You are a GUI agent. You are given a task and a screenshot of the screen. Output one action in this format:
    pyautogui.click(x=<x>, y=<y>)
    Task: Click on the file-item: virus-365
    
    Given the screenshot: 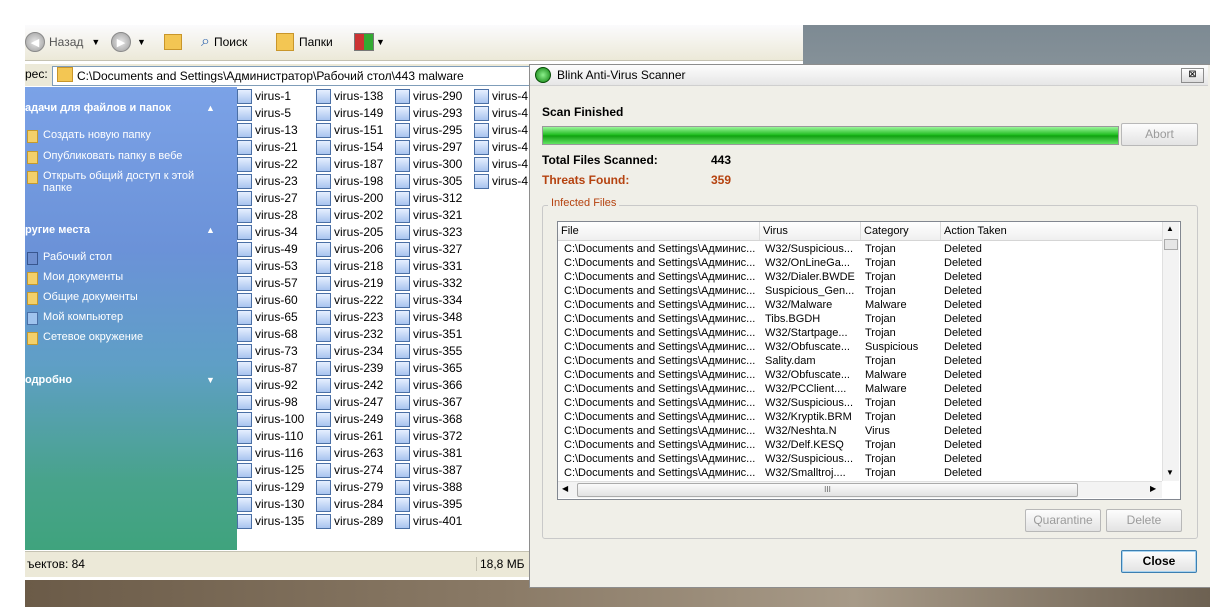 What is the action you would take?
    pyautogui.click(x=428, y=368)
    